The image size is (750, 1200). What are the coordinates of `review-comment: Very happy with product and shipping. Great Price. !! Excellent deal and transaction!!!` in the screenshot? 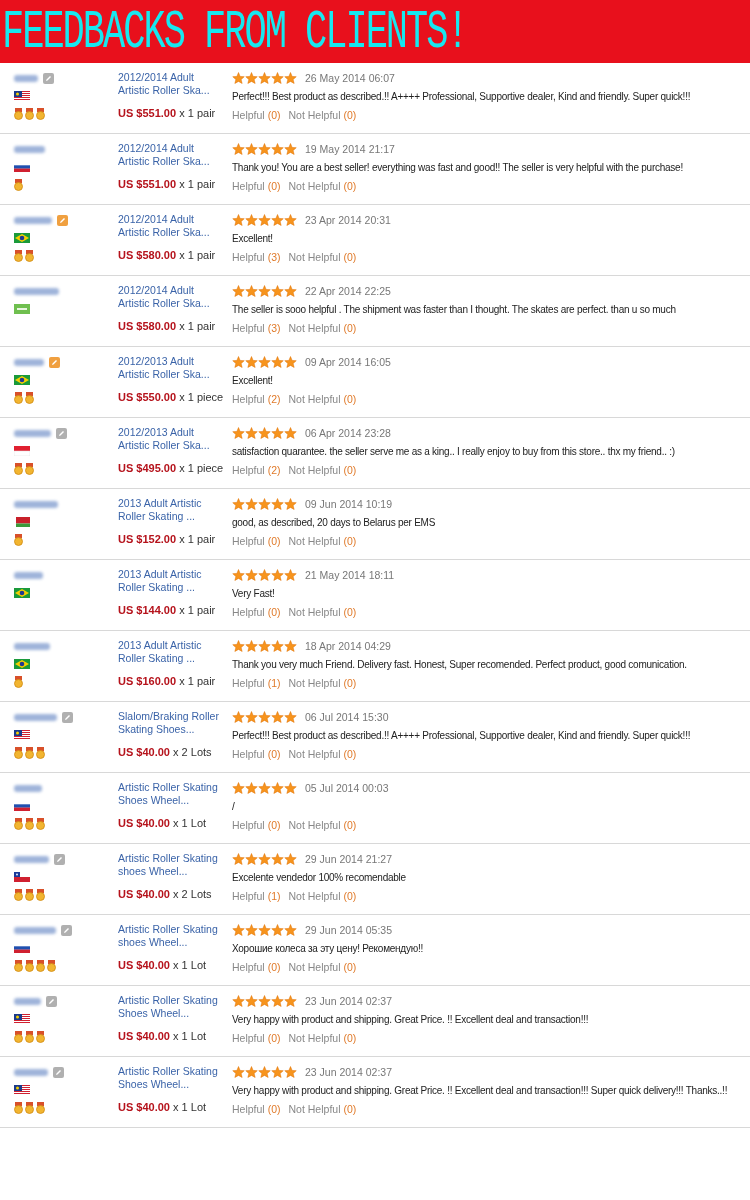 It's located at (411, 1019).